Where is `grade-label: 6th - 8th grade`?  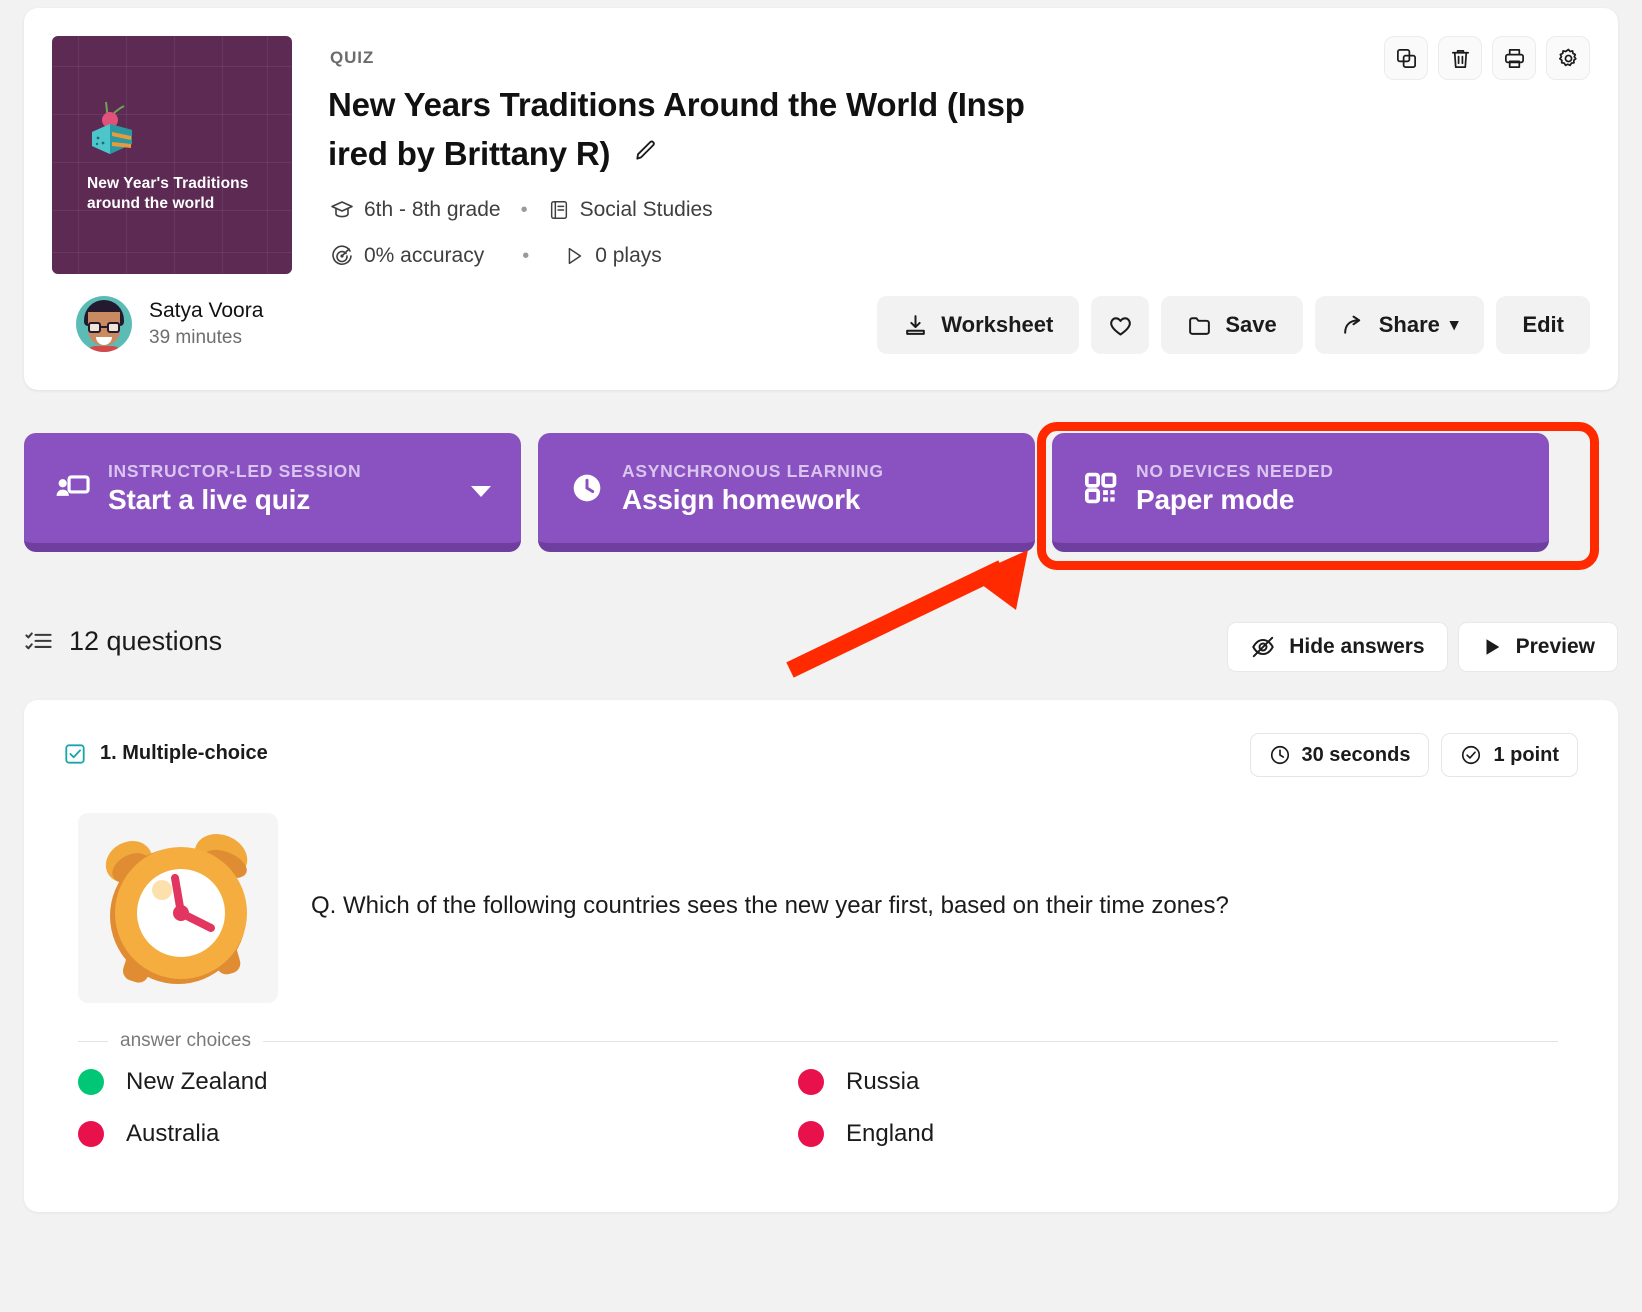 grade-label: 6th - 8th grade is located at coordinates (432, 209).